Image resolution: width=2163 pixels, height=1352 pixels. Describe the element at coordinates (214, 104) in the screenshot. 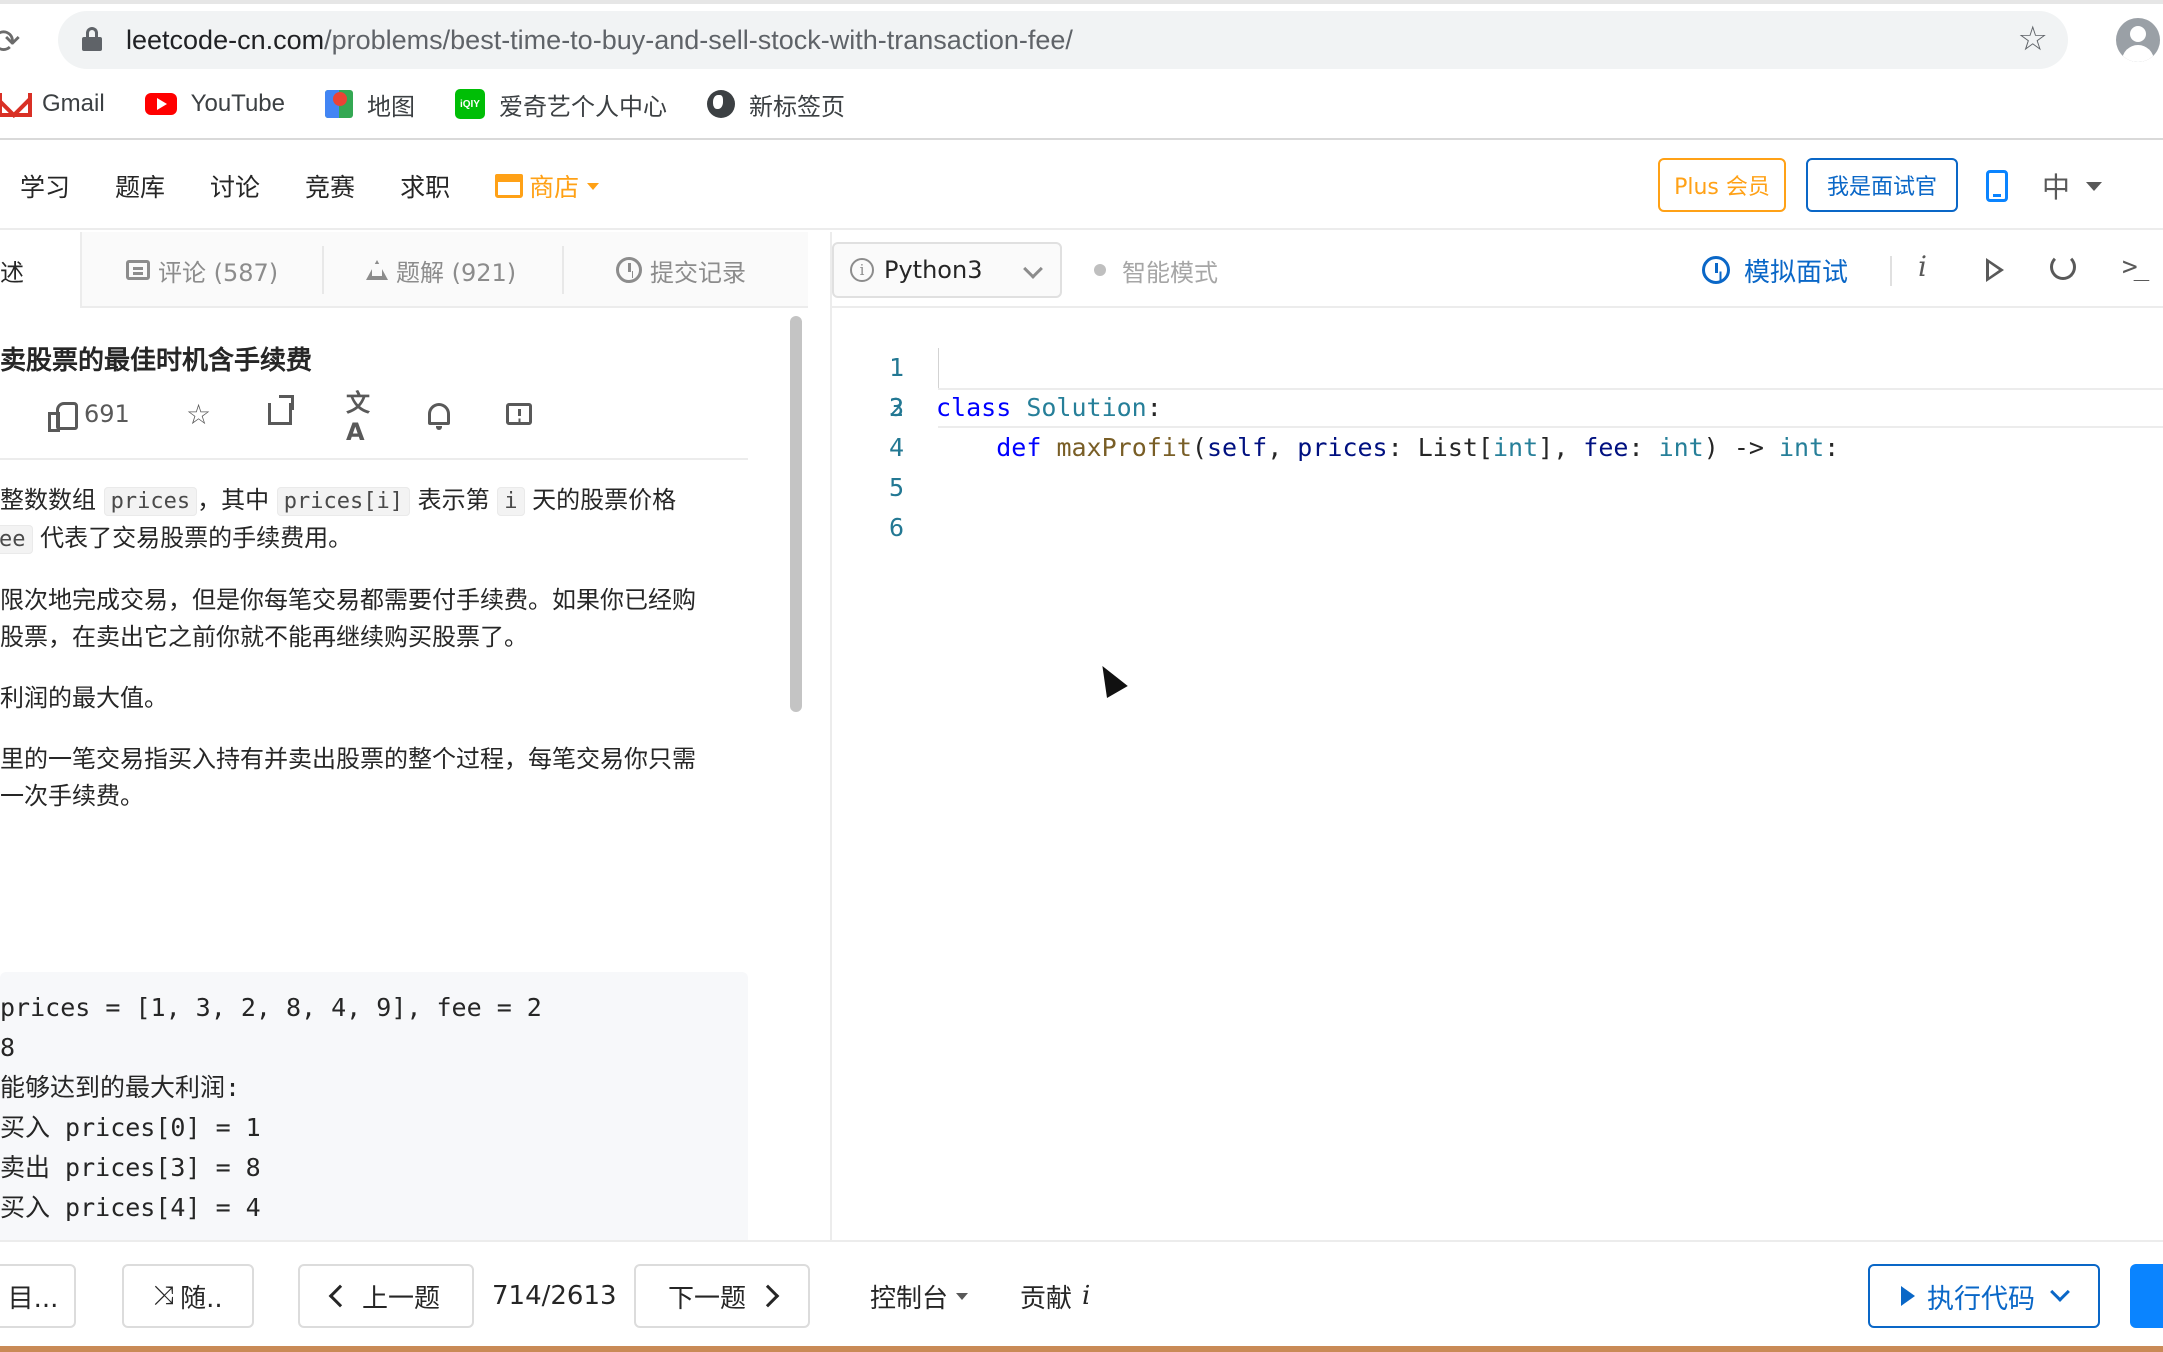

I see `bookmark-youtube: YouTube` at that location.